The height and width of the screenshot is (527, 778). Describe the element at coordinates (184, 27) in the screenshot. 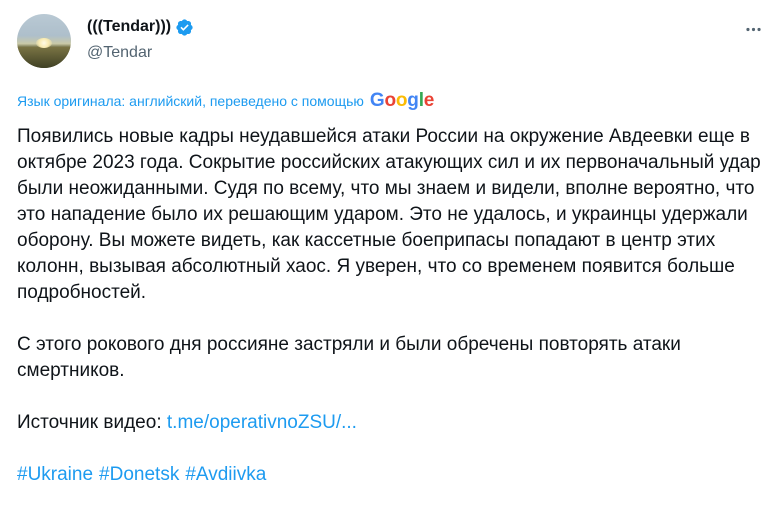

I see `verified-badge-icon` at that location.